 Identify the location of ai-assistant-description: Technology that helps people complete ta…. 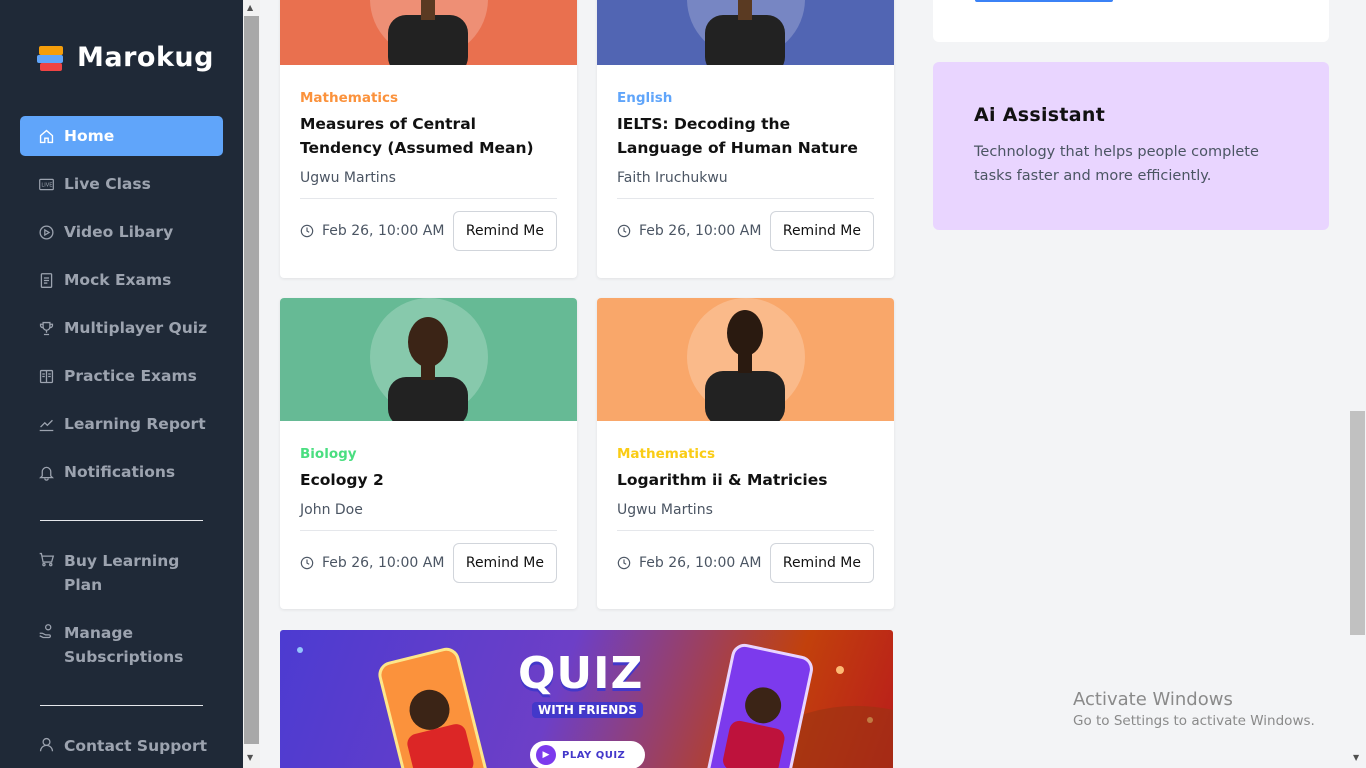
(1131, 164).